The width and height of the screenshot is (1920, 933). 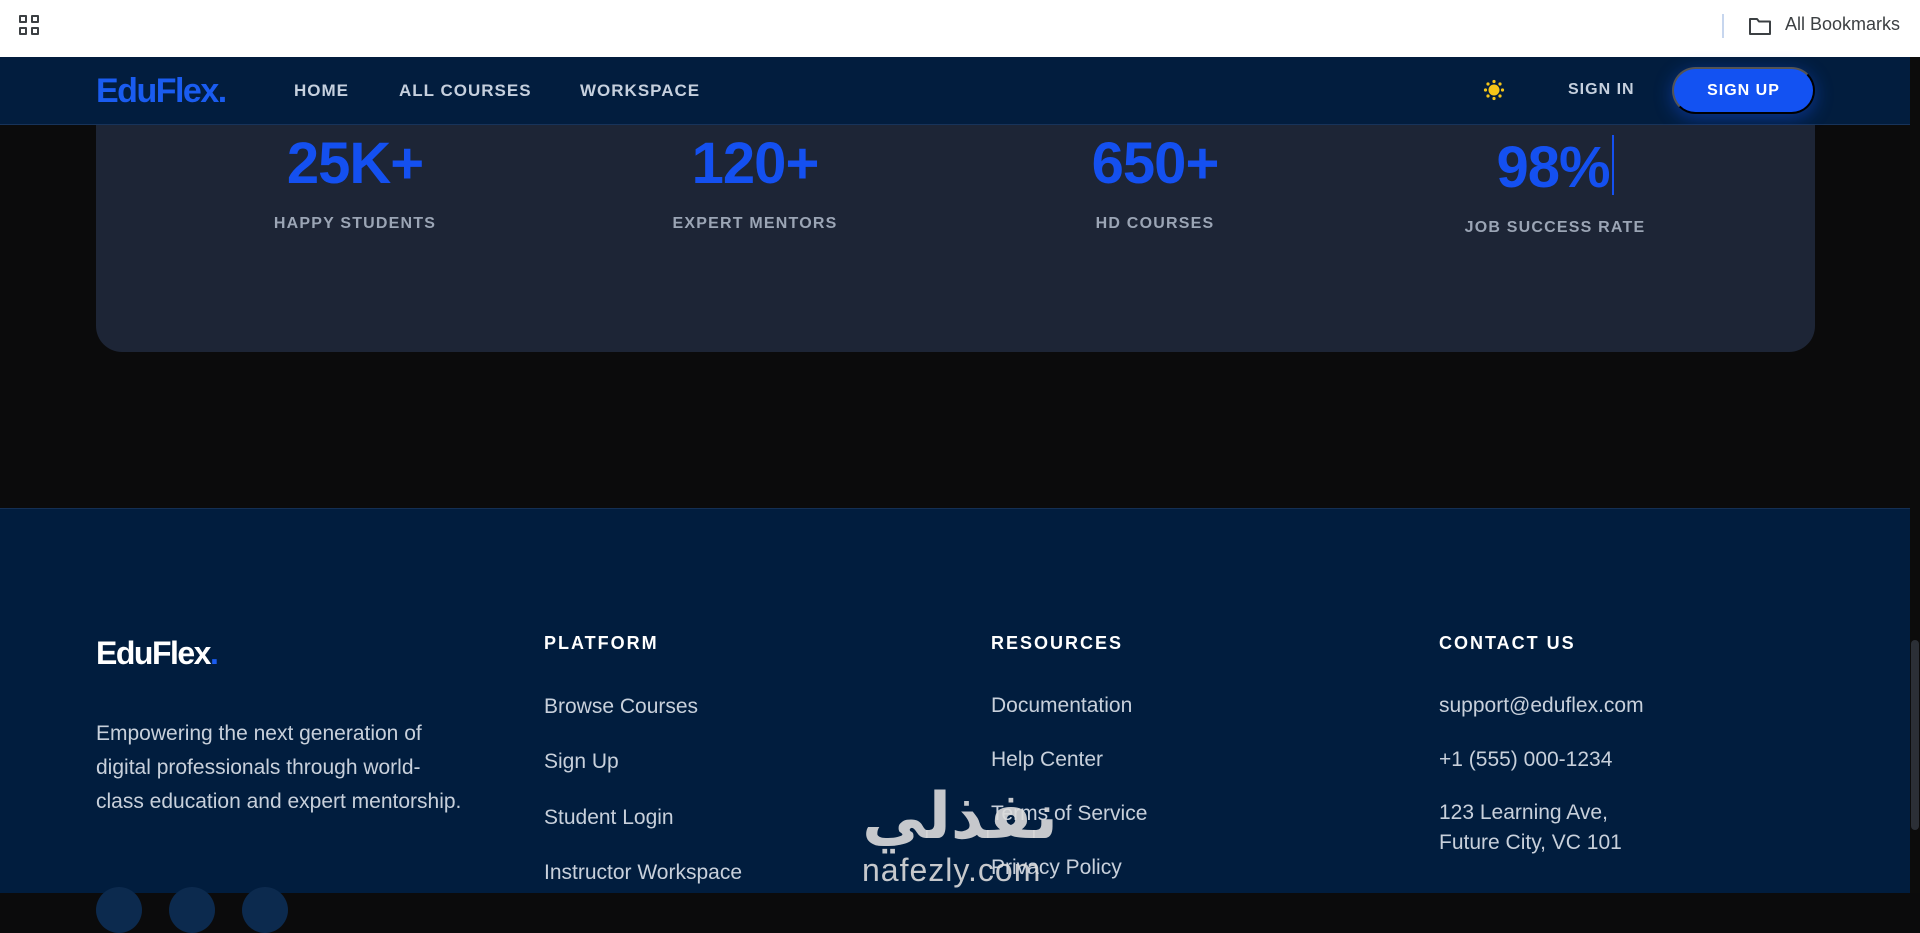 I want to click on typing-caret, so click(x=1612, y=165).